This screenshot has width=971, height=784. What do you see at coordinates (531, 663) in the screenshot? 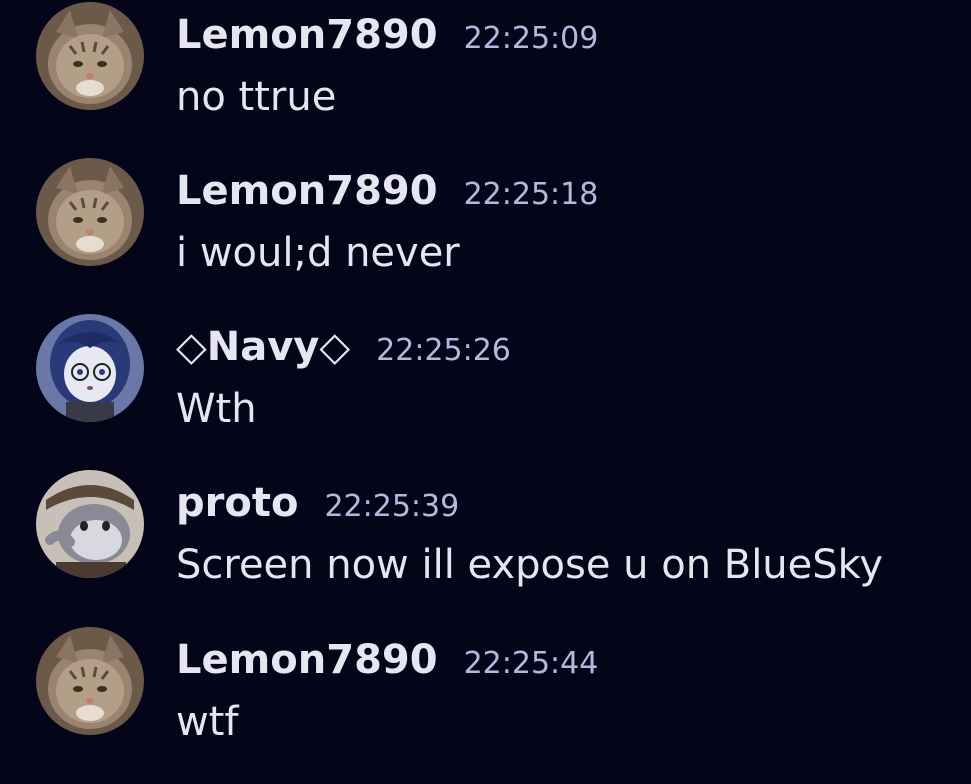
I see `timestamp: 22:25:44` at bounding box center [531, 663].